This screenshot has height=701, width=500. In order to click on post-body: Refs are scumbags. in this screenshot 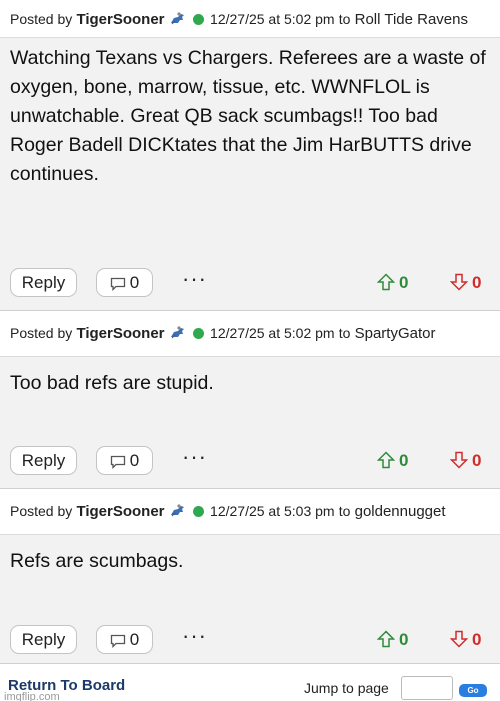, I will do `click(97, 561)`.